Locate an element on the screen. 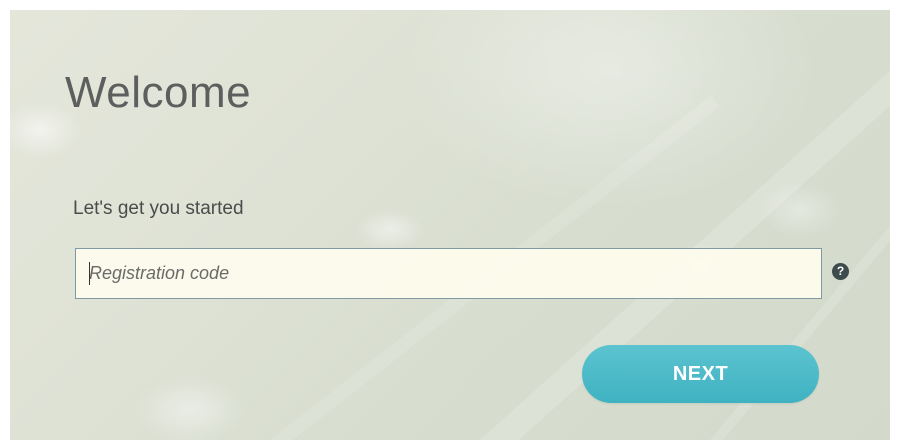  registration-code-field is located at coordinates (448, 273).